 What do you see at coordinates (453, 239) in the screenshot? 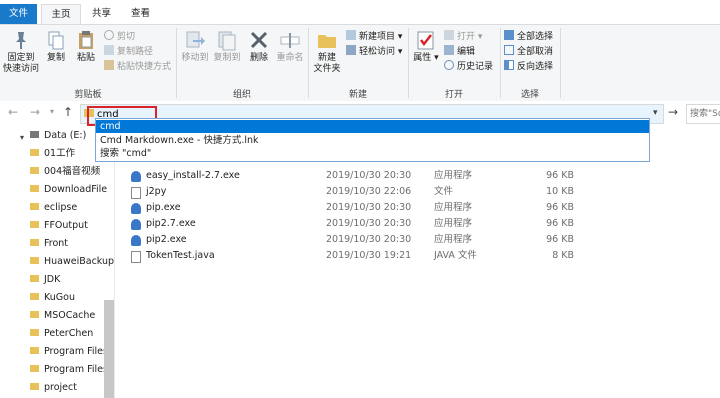
I see `file-type: 应用程序` at bounding box center [453, 239].